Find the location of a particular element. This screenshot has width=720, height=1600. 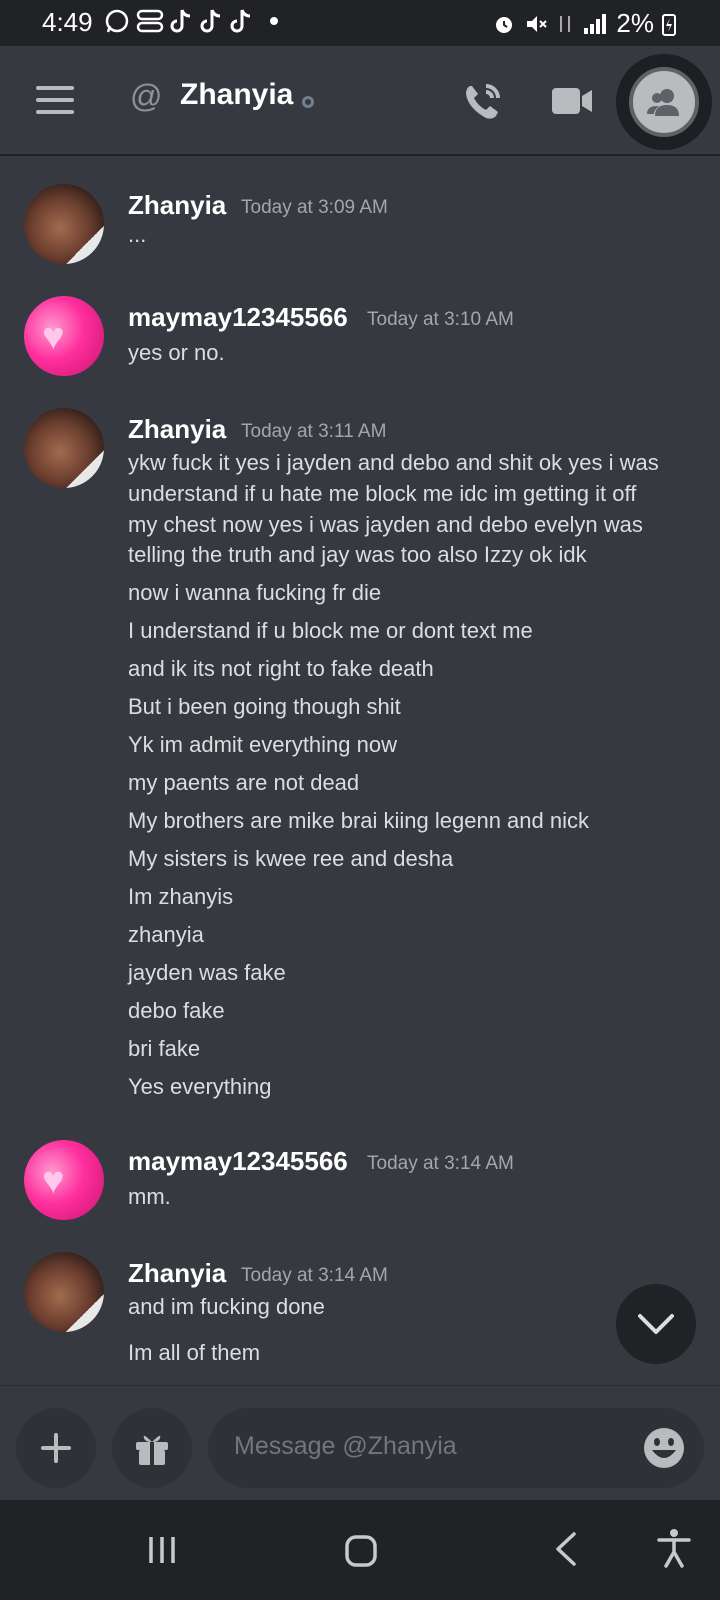

message-text: Yes everything is located at coordinates (200, 1086).